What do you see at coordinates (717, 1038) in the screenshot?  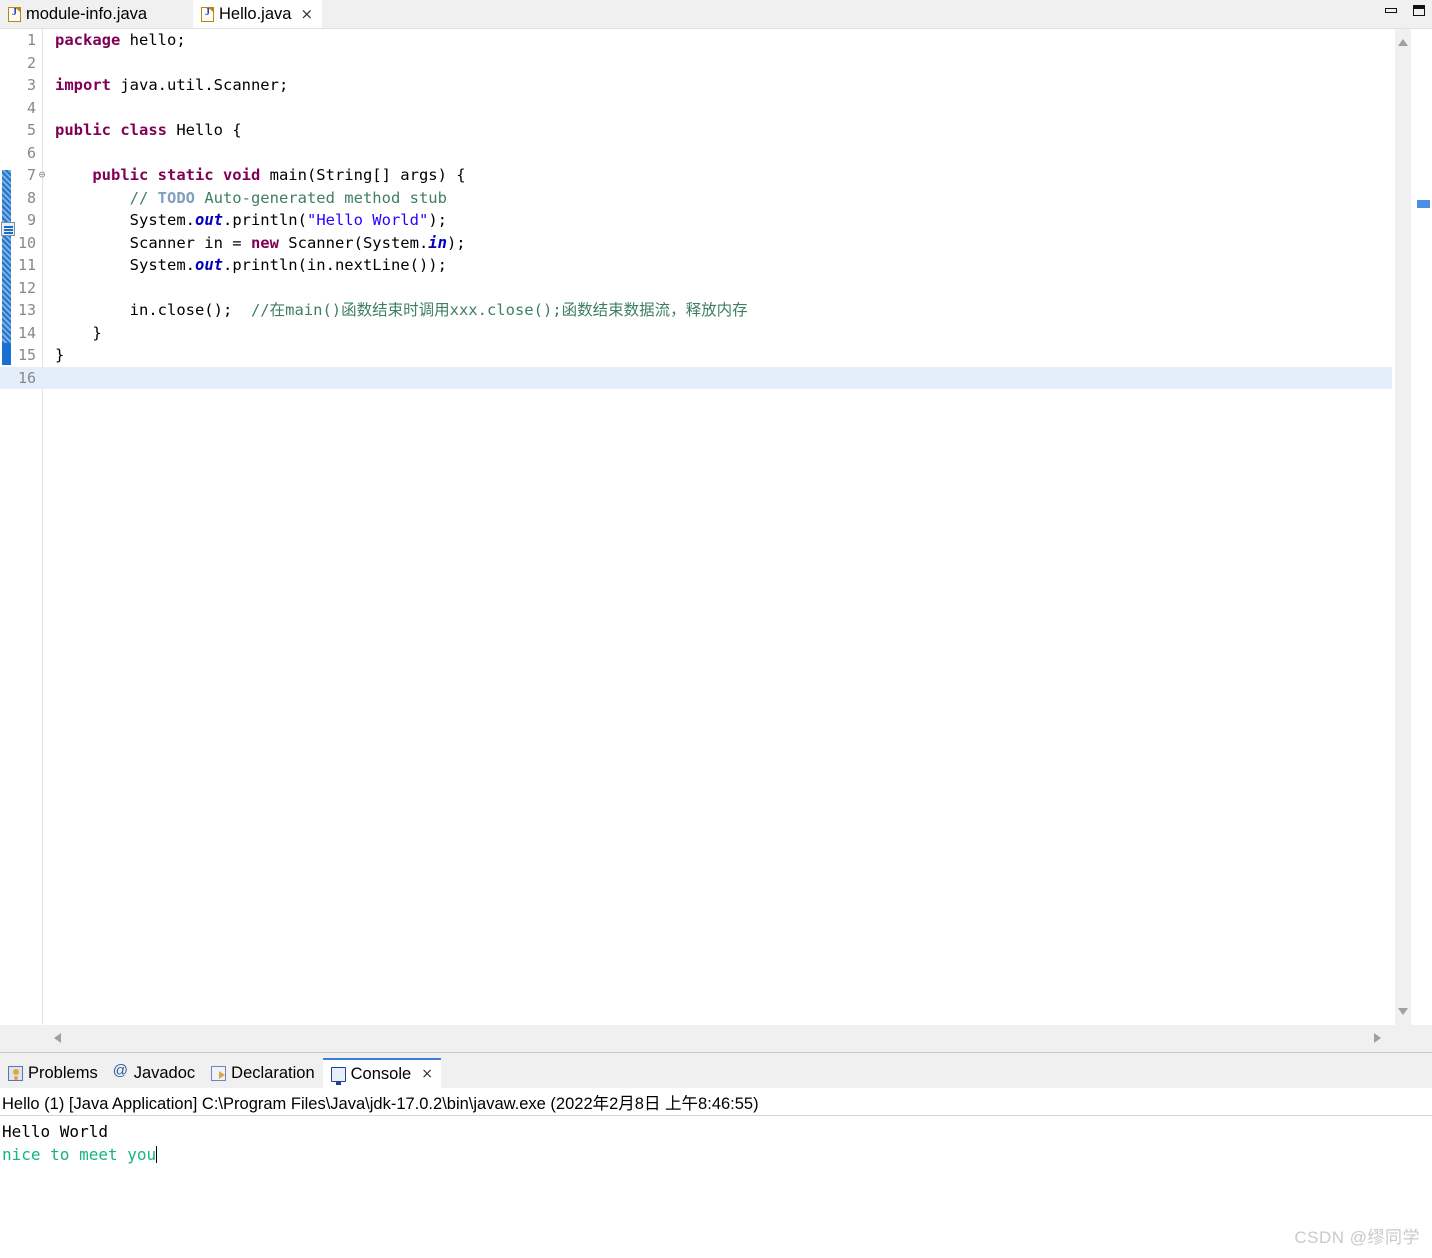 I see `editor-horizontal-scrollbar` at bounding box center [717, 1038].